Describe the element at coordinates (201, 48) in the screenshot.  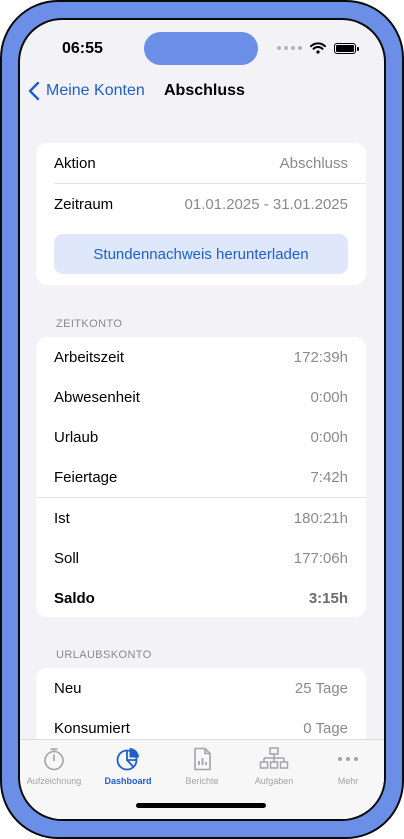
I see `dynamic-island` at that location.